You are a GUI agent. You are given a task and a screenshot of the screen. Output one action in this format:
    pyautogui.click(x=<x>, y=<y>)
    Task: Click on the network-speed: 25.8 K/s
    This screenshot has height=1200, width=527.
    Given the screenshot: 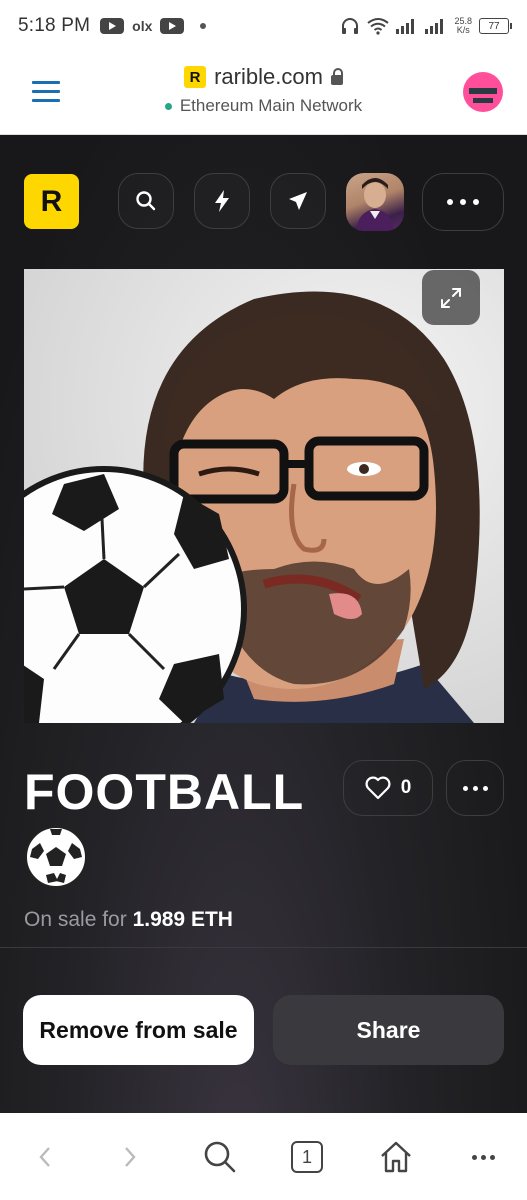 What is the action you would take?
    pyautogui.click(x=463, y=26)
    